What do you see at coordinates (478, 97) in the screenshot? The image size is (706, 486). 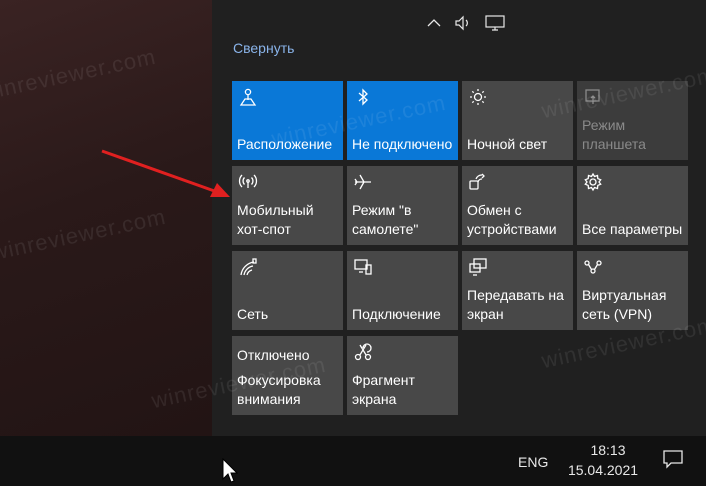 I see `brightness-icon` at bounding box center [478, 97].